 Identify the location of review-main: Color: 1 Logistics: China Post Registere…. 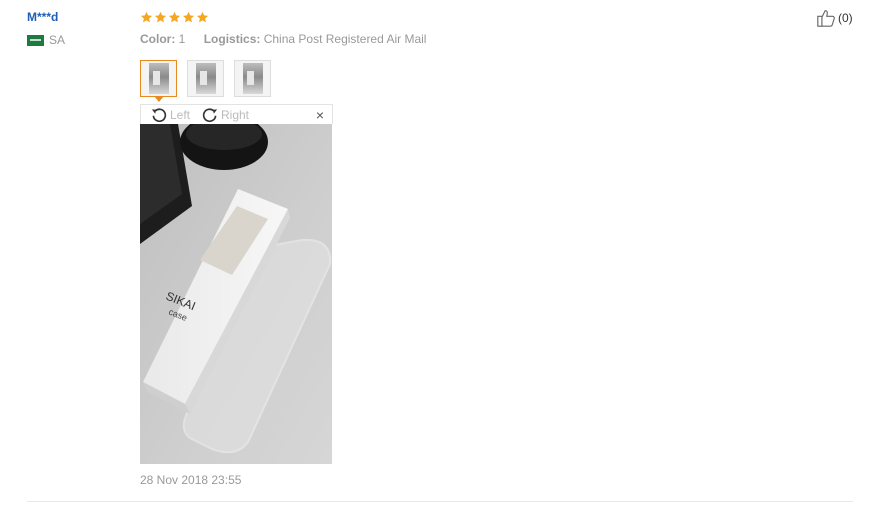
(490, 28).